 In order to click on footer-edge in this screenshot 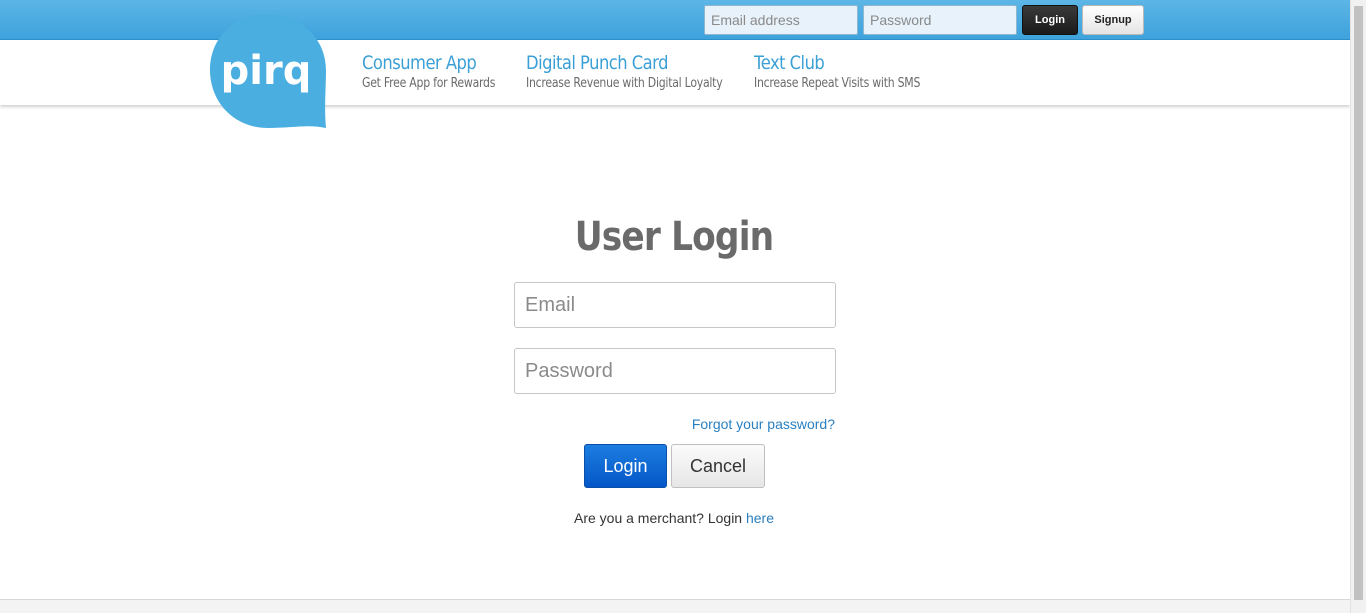, I will do `click(675, 606)`.